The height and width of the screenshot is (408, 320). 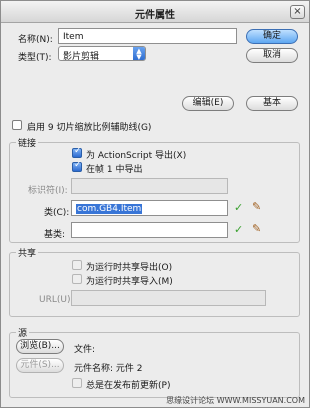 I want to click on watermark: 思缘设计论坛 WWW.MISSYUAN.COM, so click(x=235, y=400).